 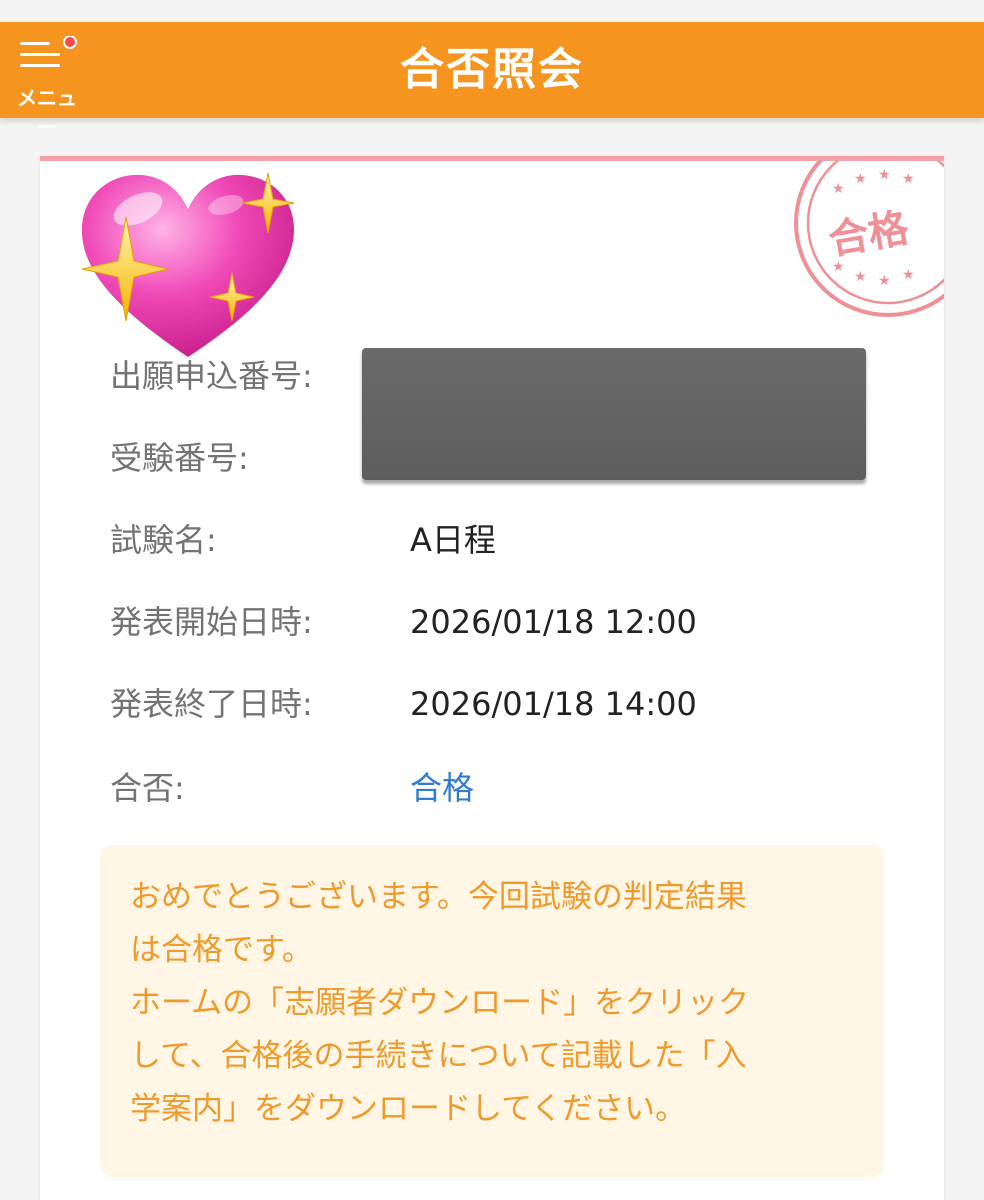 What do you see at coordinates (505, 540) in the screenshot?
I see `field-row-exam-name: 試験名: A日程` at bounding box center [505, 540].